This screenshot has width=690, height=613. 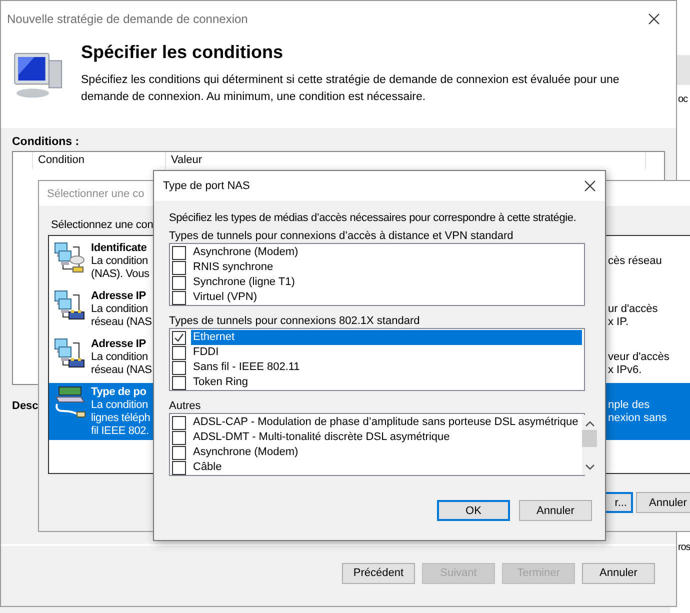 I want to click on condition-text: x IPv6., so click(x=625, y=370).